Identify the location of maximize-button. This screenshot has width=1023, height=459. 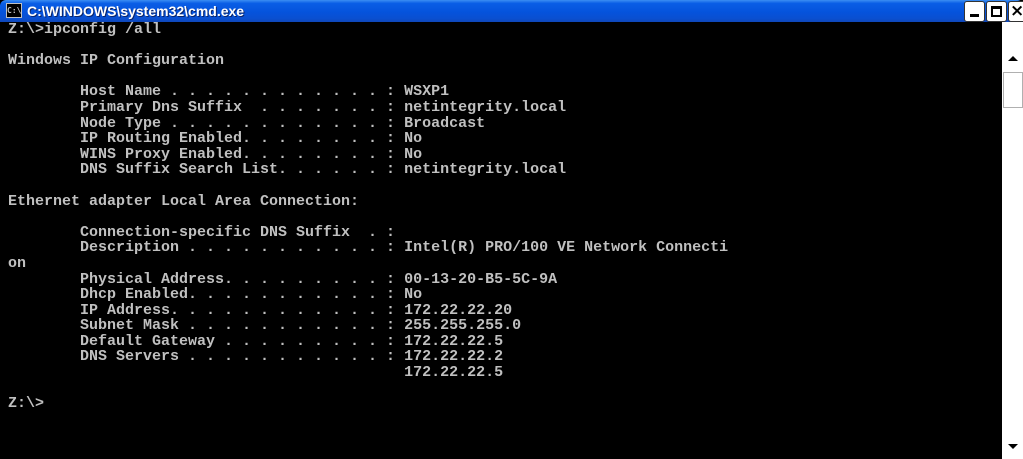
(996, 11).